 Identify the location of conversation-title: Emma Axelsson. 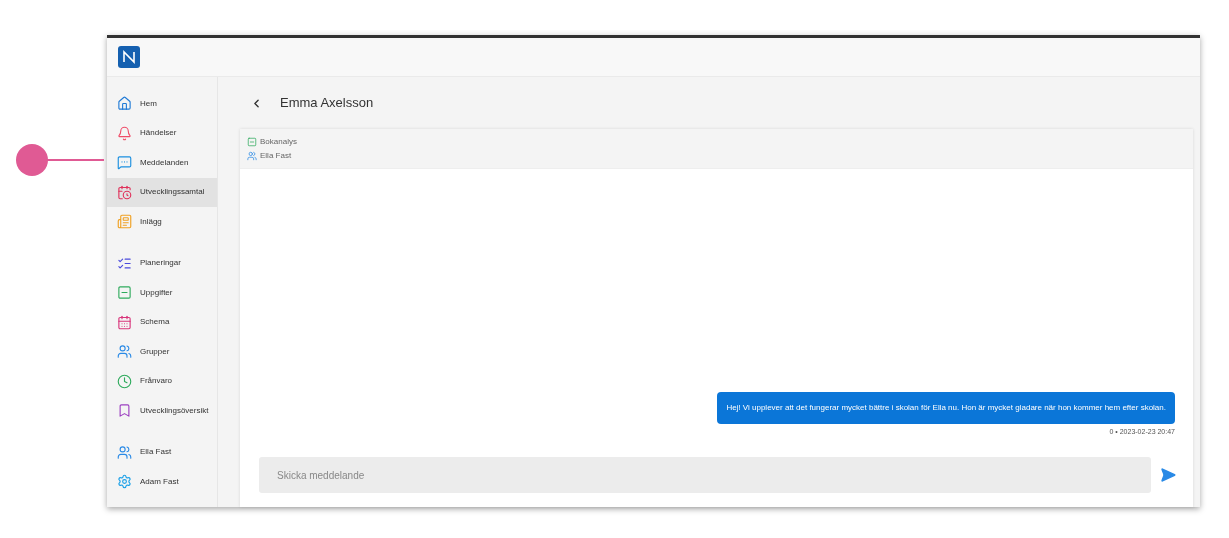
(327, 103).